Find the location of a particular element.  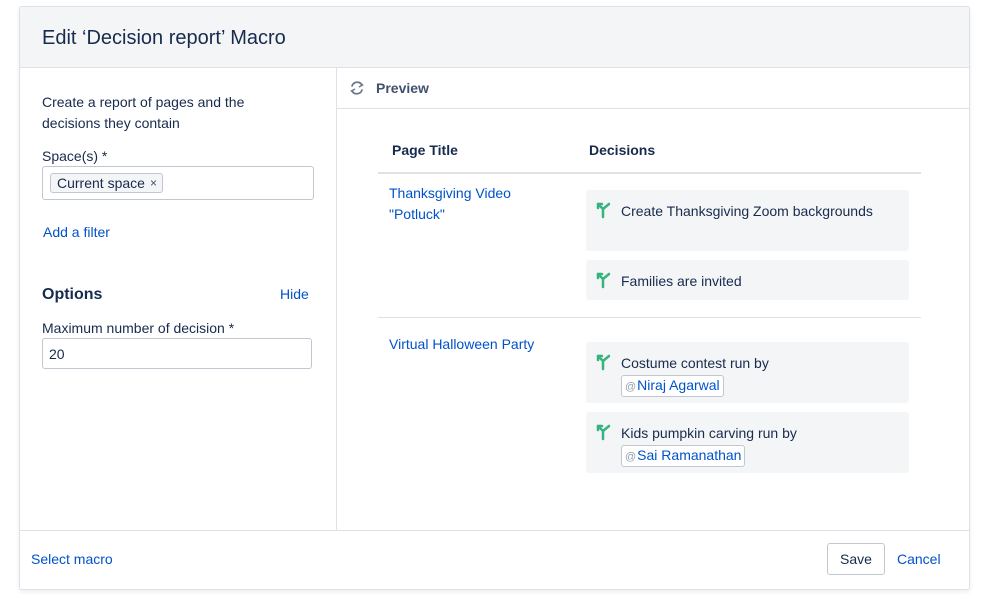

max-decisions-label: Maximum number of decision * is located at coordinates (138, 328).